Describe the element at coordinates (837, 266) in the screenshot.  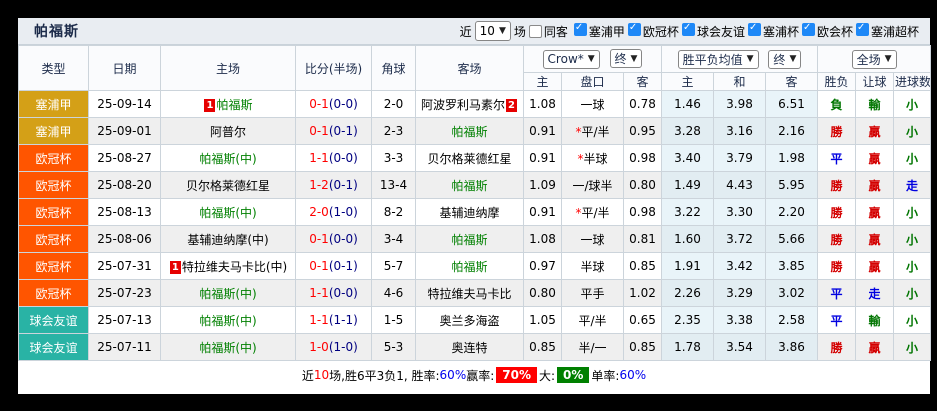
I see `match-result: 勝` at that location.